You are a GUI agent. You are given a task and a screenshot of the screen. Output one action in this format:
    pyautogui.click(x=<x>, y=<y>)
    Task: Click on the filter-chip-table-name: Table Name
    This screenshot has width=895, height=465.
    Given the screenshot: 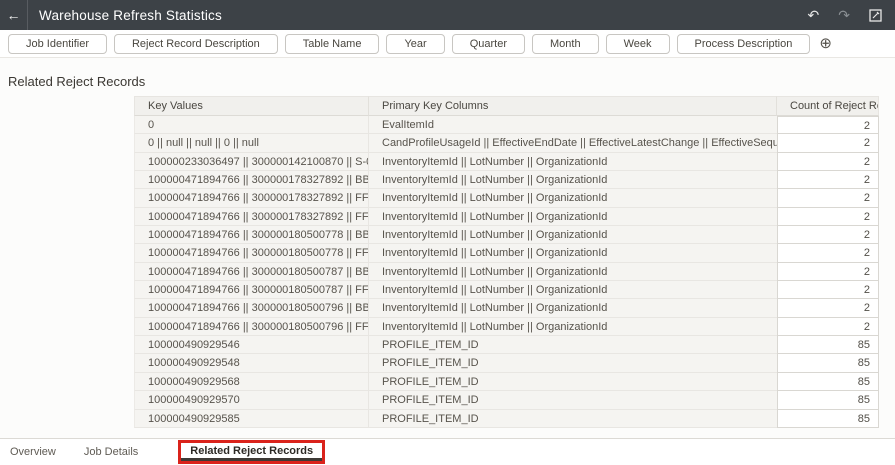 What is the action you would take?
    pyautogui.click(x=332, y=43)
    